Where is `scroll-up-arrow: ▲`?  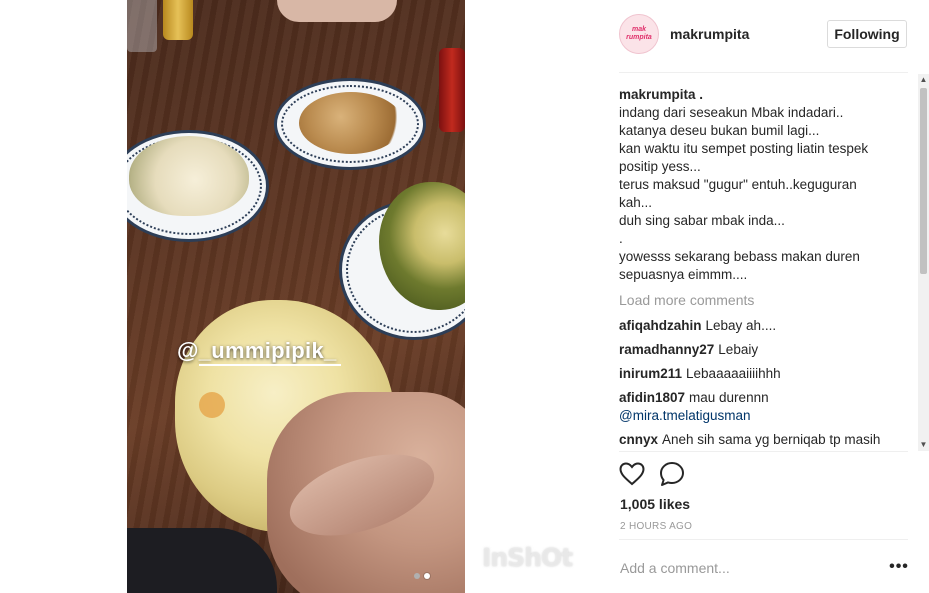 scroll-up-arrow: ▲ is located at coordinates (923, 80).